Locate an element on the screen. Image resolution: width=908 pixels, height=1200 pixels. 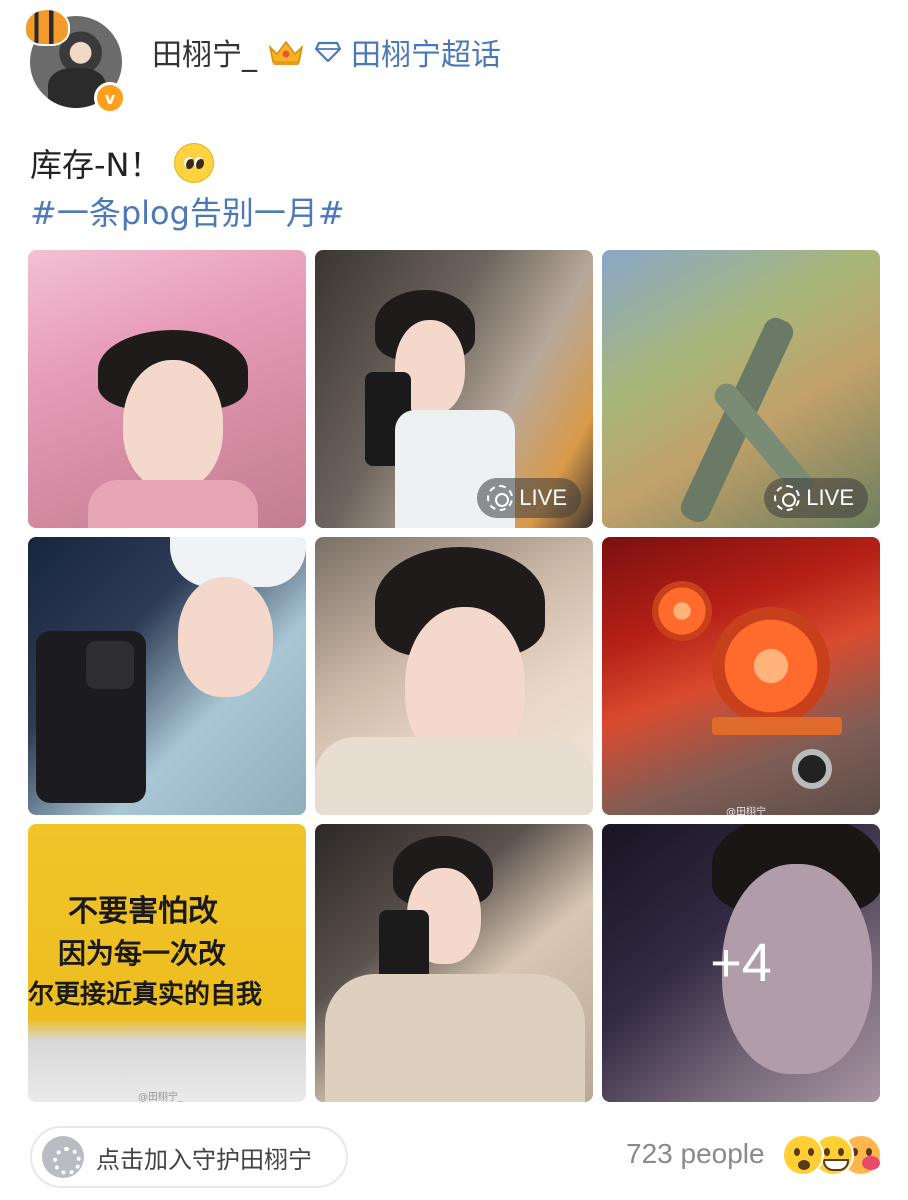
join-guard-label: 点击加入守护田栩宁 is located at coordinates (204, 1159).